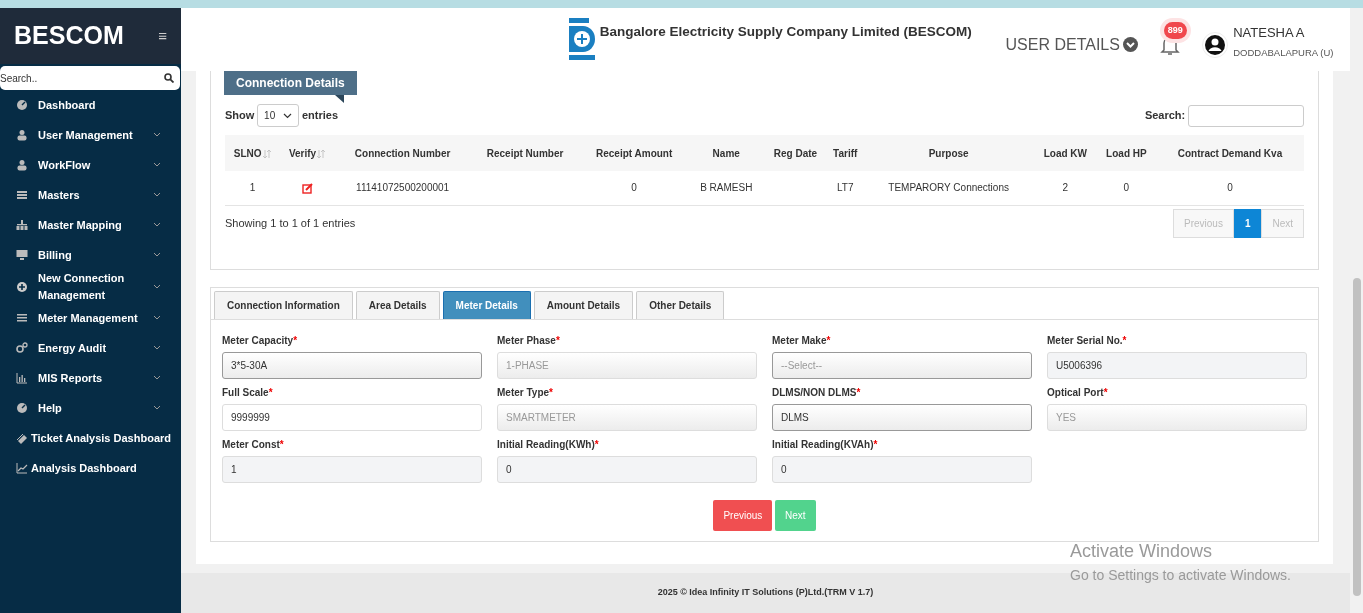 The width and height of the screenshot is (1363, 613). What do you see at coordinates (22, 255) in the screenshot?
I see `monitor-icon` at bounding box center [22, 255].